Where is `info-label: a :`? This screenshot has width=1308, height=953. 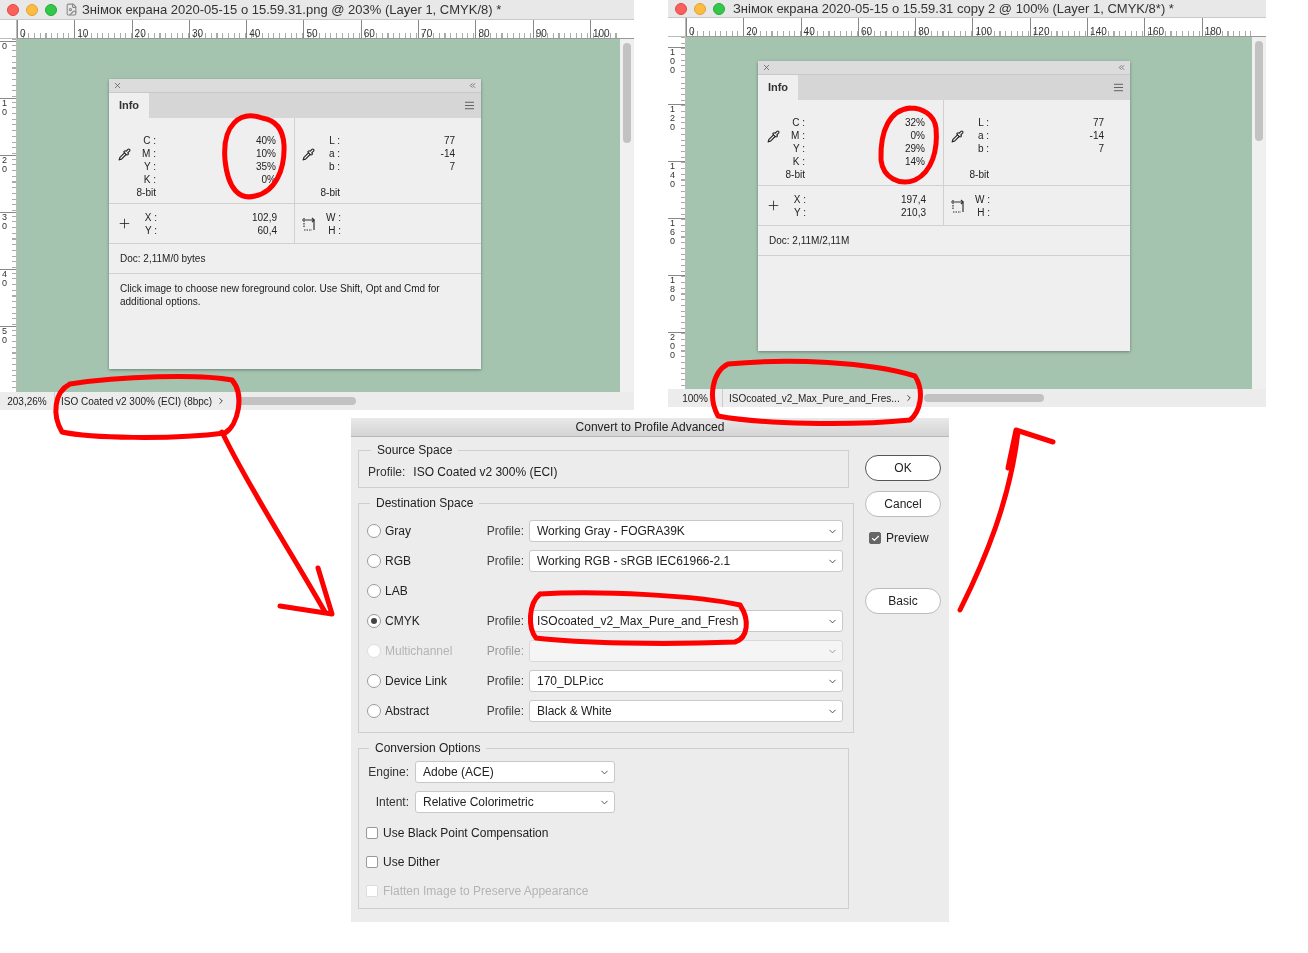 info-label: a : is located at coordinates (982, 136).